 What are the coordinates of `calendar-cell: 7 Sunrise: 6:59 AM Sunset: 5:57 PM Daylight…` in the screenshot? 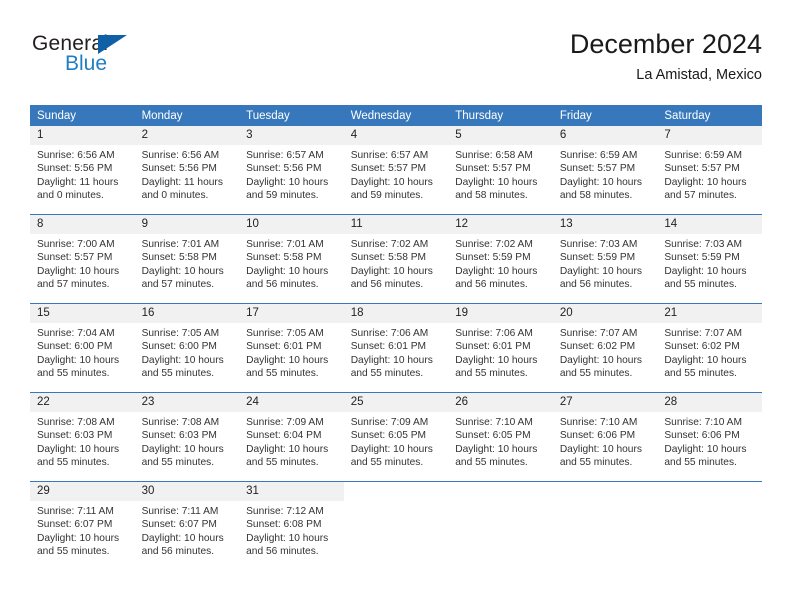 It's located at (709, 170).